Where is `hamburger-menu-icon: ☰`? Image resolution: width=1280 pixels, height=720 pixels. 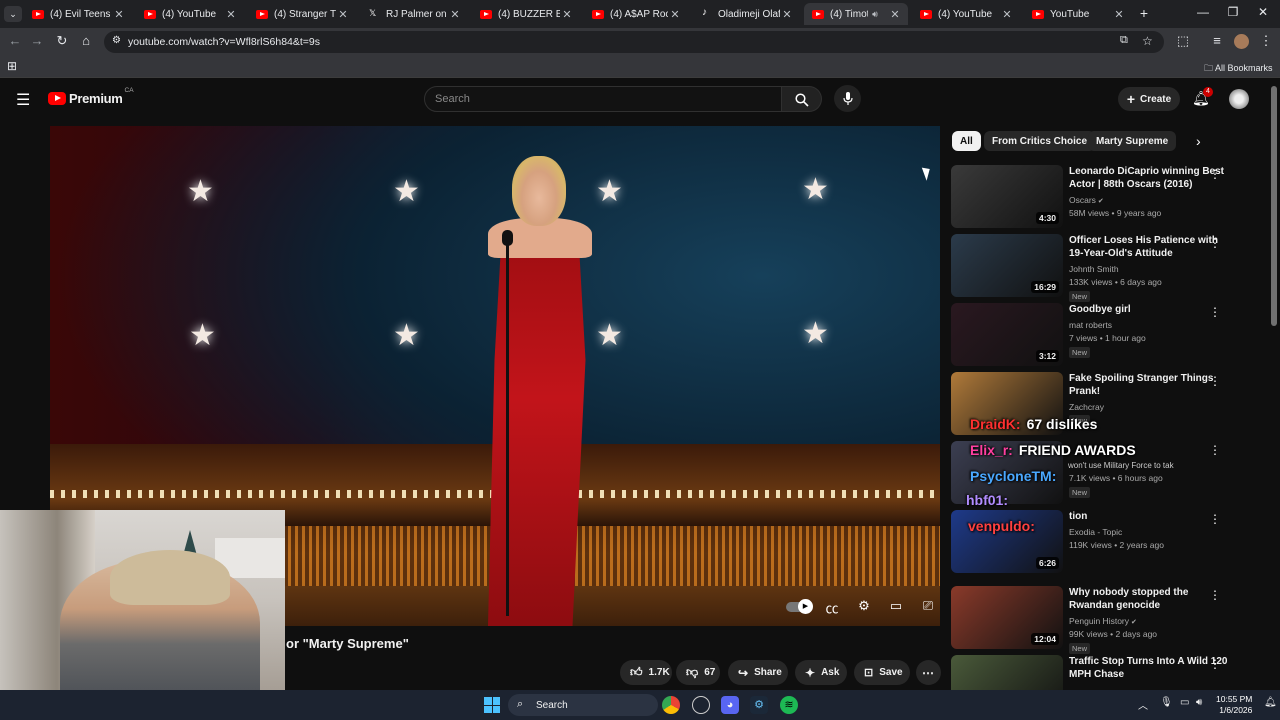
hamburger-menu-icon: ☰ is located at coordinates (23, 100).